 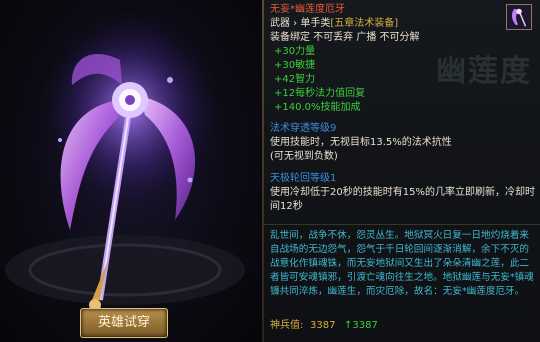 What do you see at coordinates (304, 156) in the screenshot?
I see `skill1-desc-line2: (可无视到负数)` at bounding box center [304, 156].